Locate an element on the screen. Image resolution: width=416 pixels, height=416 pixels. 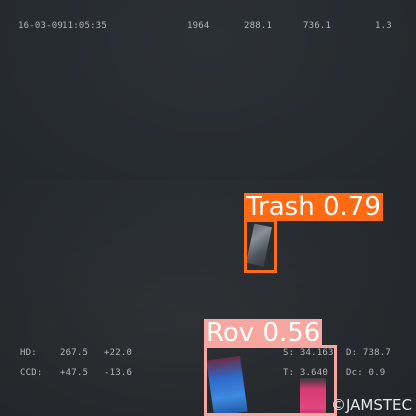
trash-detection-label: Trash 0.79 is located at coordinates (313, 207).